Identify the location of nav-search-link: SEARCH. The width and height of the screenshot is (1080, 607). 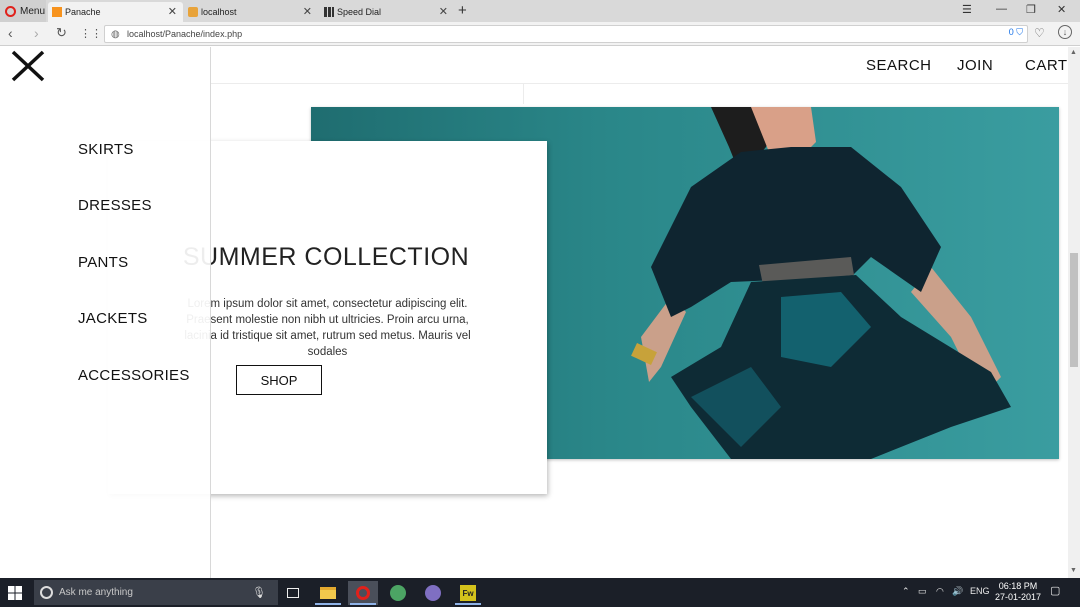
(899, 65).